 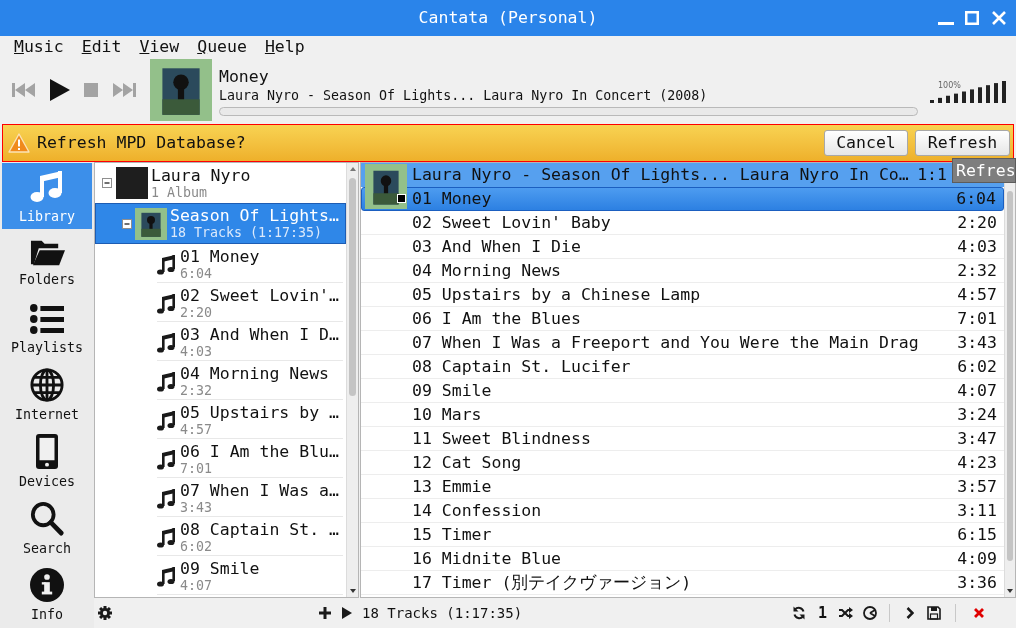 What do you see at coordinates (682, 559) in the screenshot?
I see `queue-row: 16 Midnite Blue 4:09` at bounding box center [682, 559].